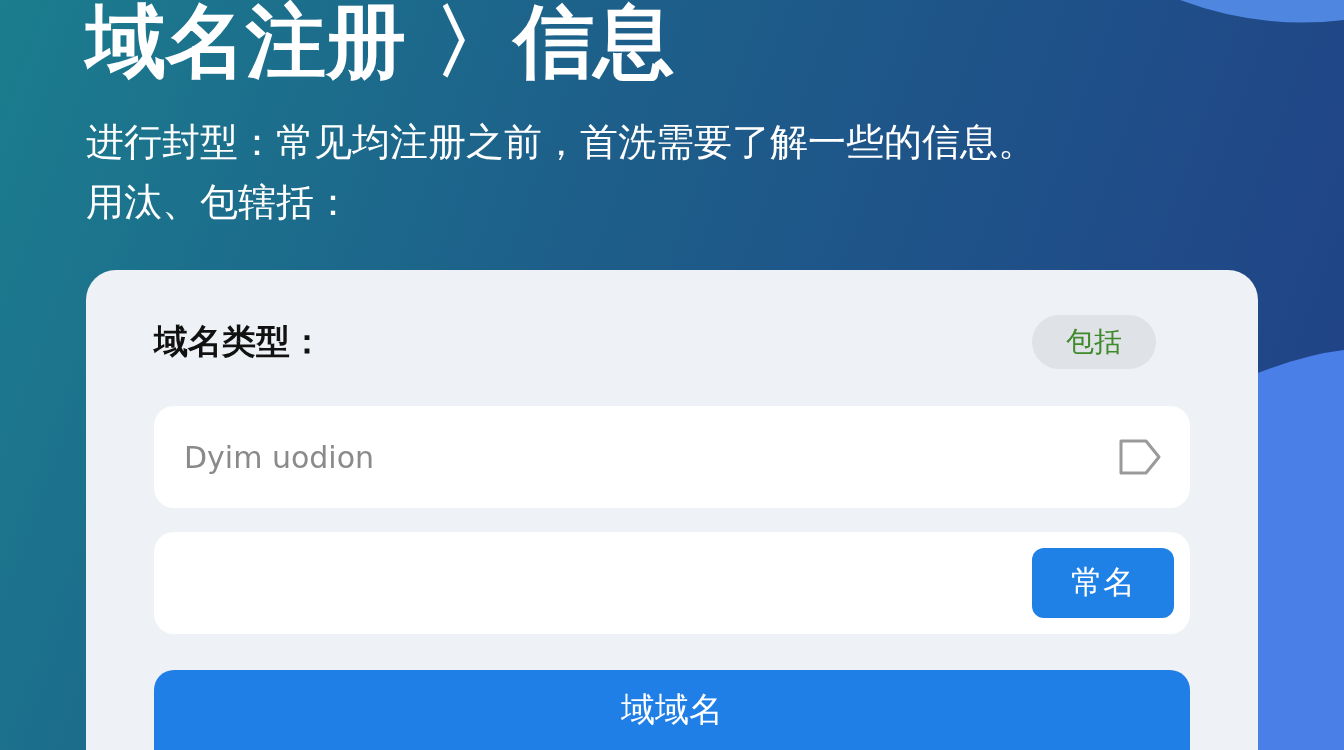 Image resolution: width=1344 pixels, height=750 pixels. I want to click on tag-badge: 包括, so click(1094, 342).